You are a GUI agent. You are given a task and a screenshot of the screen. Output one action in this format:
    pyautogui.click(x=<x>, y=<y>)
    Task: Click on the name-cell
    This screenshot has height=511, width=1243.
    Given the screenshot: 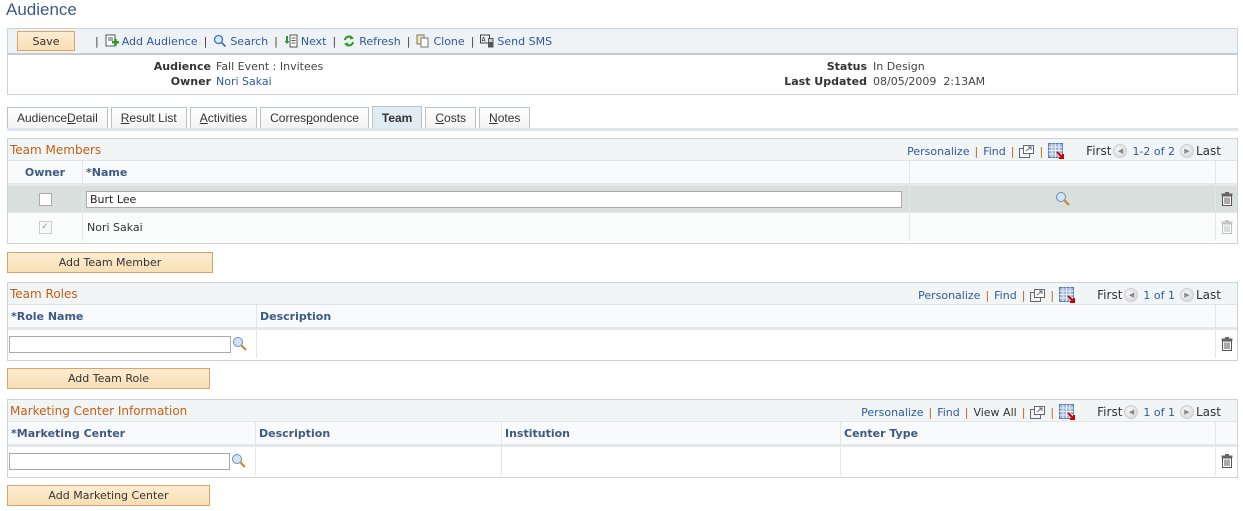 What is the action you would take?
    pyautogui.click(x=496, y=199)
    